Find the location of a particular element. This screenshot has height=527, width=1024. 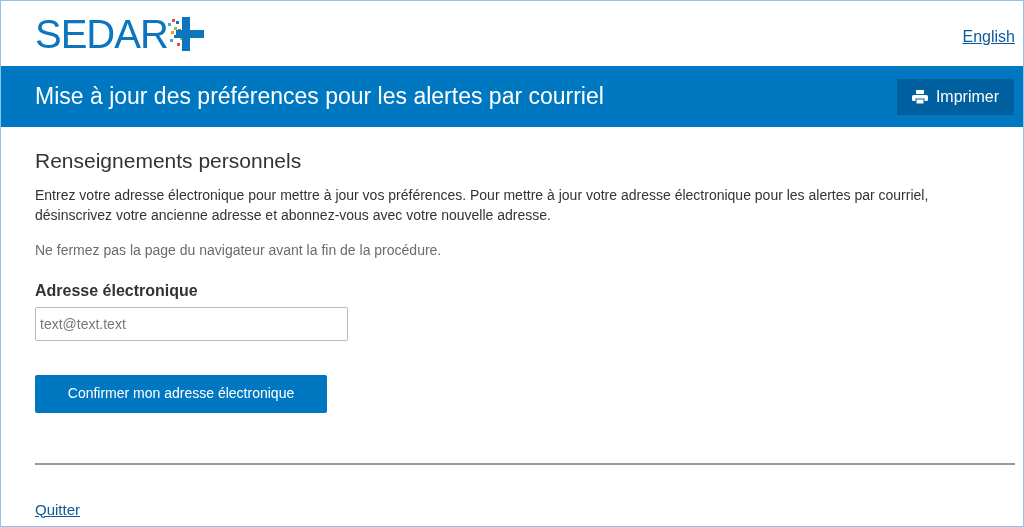

language-link: English is located at coordinates (988, 36).